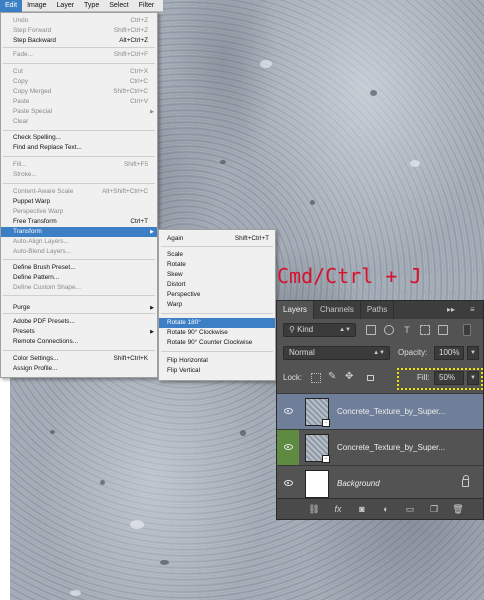  I want to click on filter-toggle-switch, so click(467, 330).